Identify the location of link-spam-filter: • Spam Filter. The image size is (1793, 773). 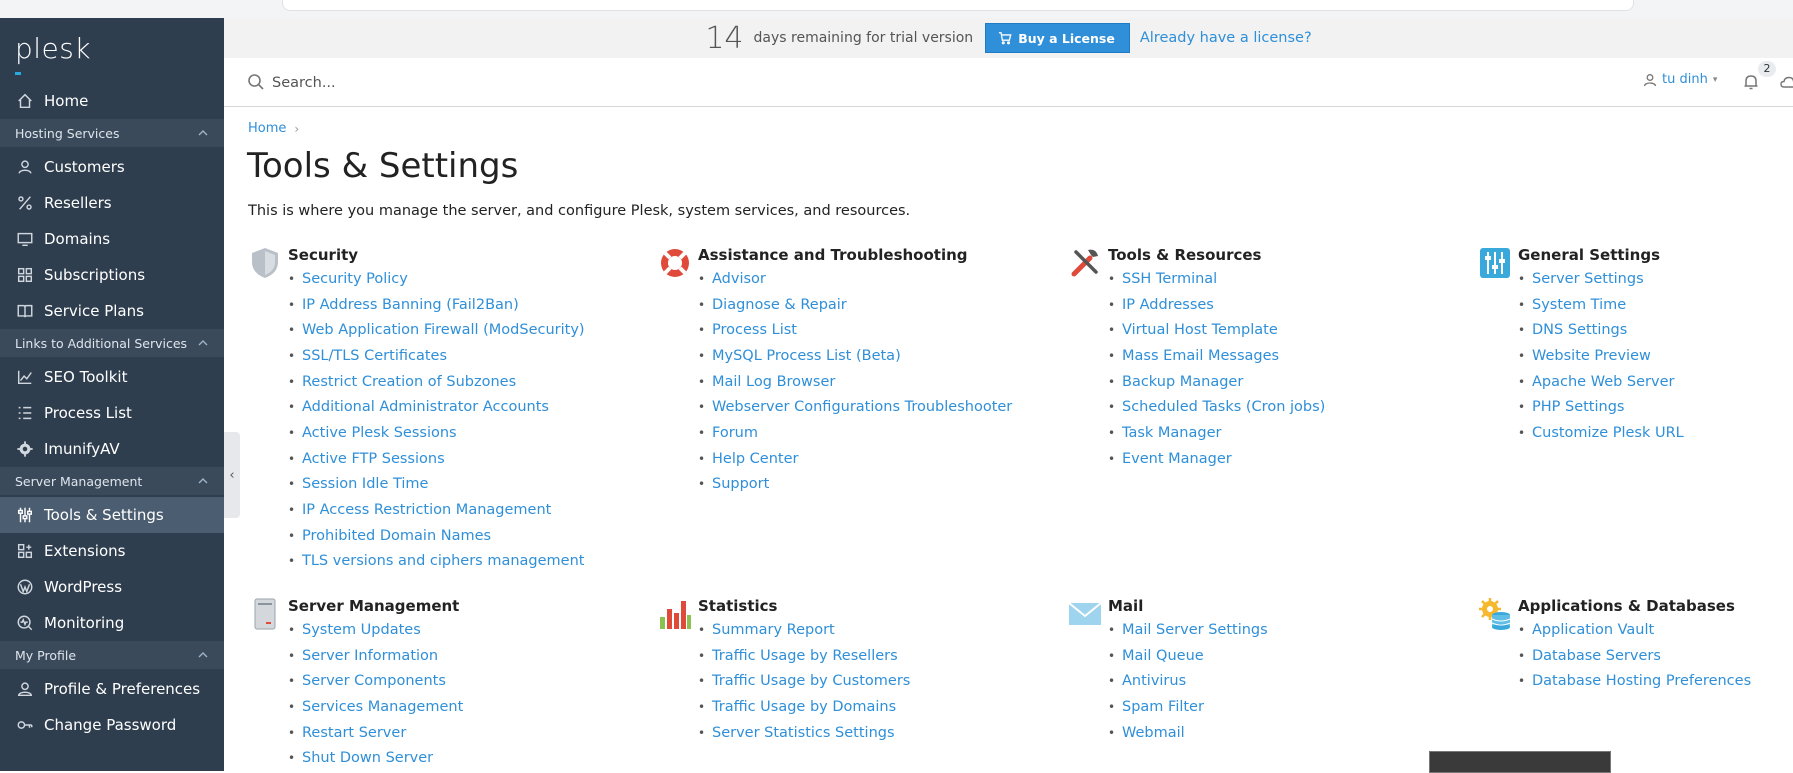
(1188, 707).